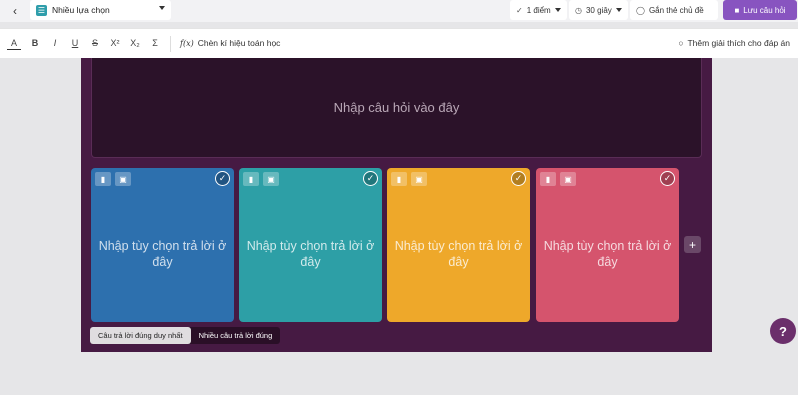  What do you see at coordinates (239, 43) in the screenshot?
I see `insert-math-label: Chèn kí hiệu toán học` at bounding box center [239, 43].